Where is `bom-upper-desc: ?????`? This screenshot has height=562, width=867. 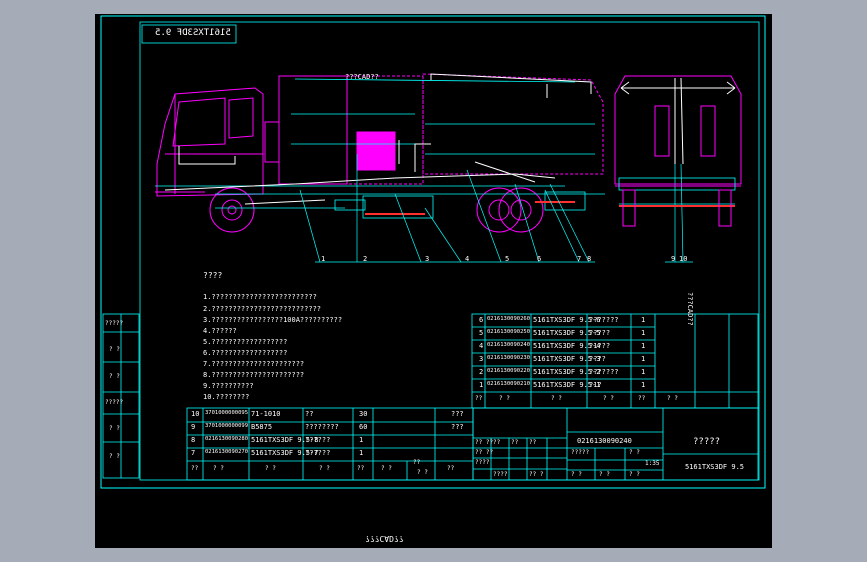 bom-upper-desc: ????? is located at coordinates (600, 333).